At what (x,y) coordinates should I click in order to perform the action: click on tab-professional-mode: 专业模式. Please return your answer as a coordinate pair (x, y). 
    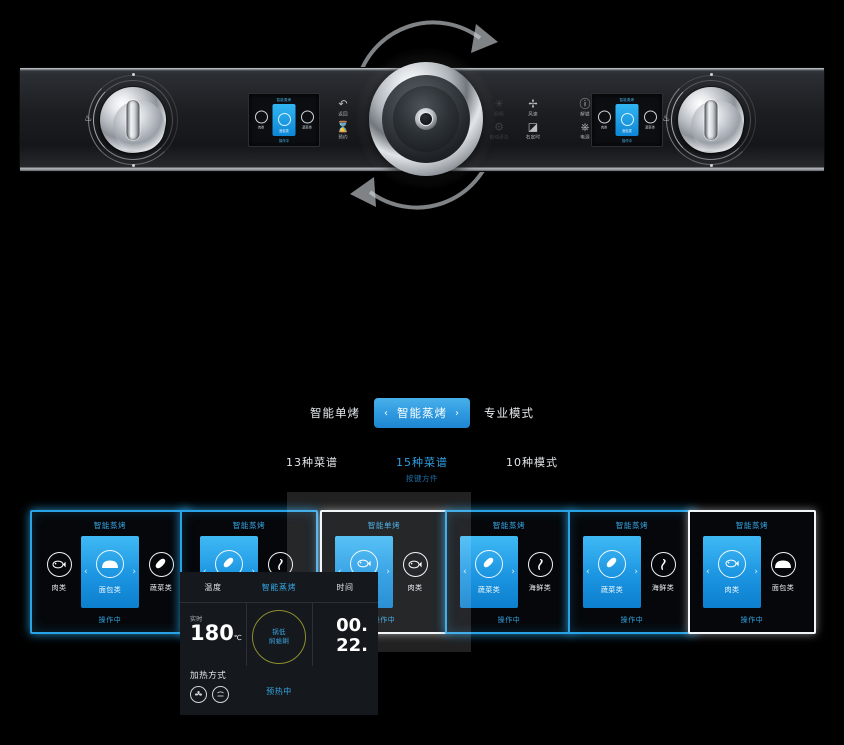
    Looking at the image, I should click on (509, 413).